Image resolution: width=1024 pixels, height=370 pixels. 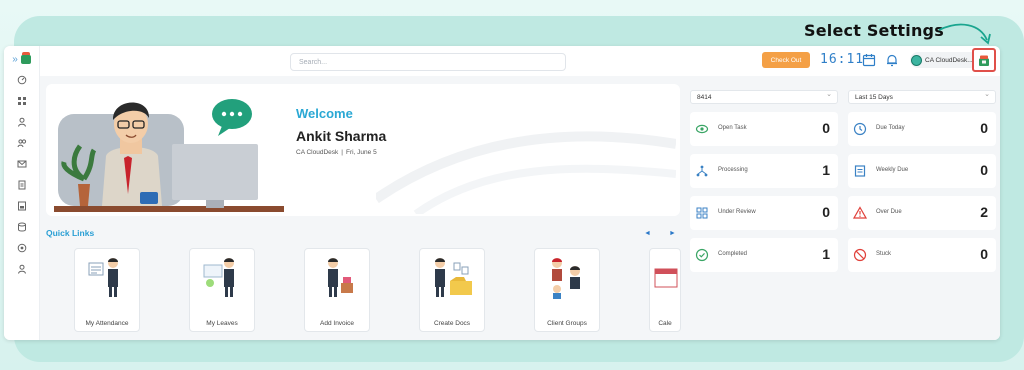 I want to click on stat-label: Under Review, so click(x=737, y=212).